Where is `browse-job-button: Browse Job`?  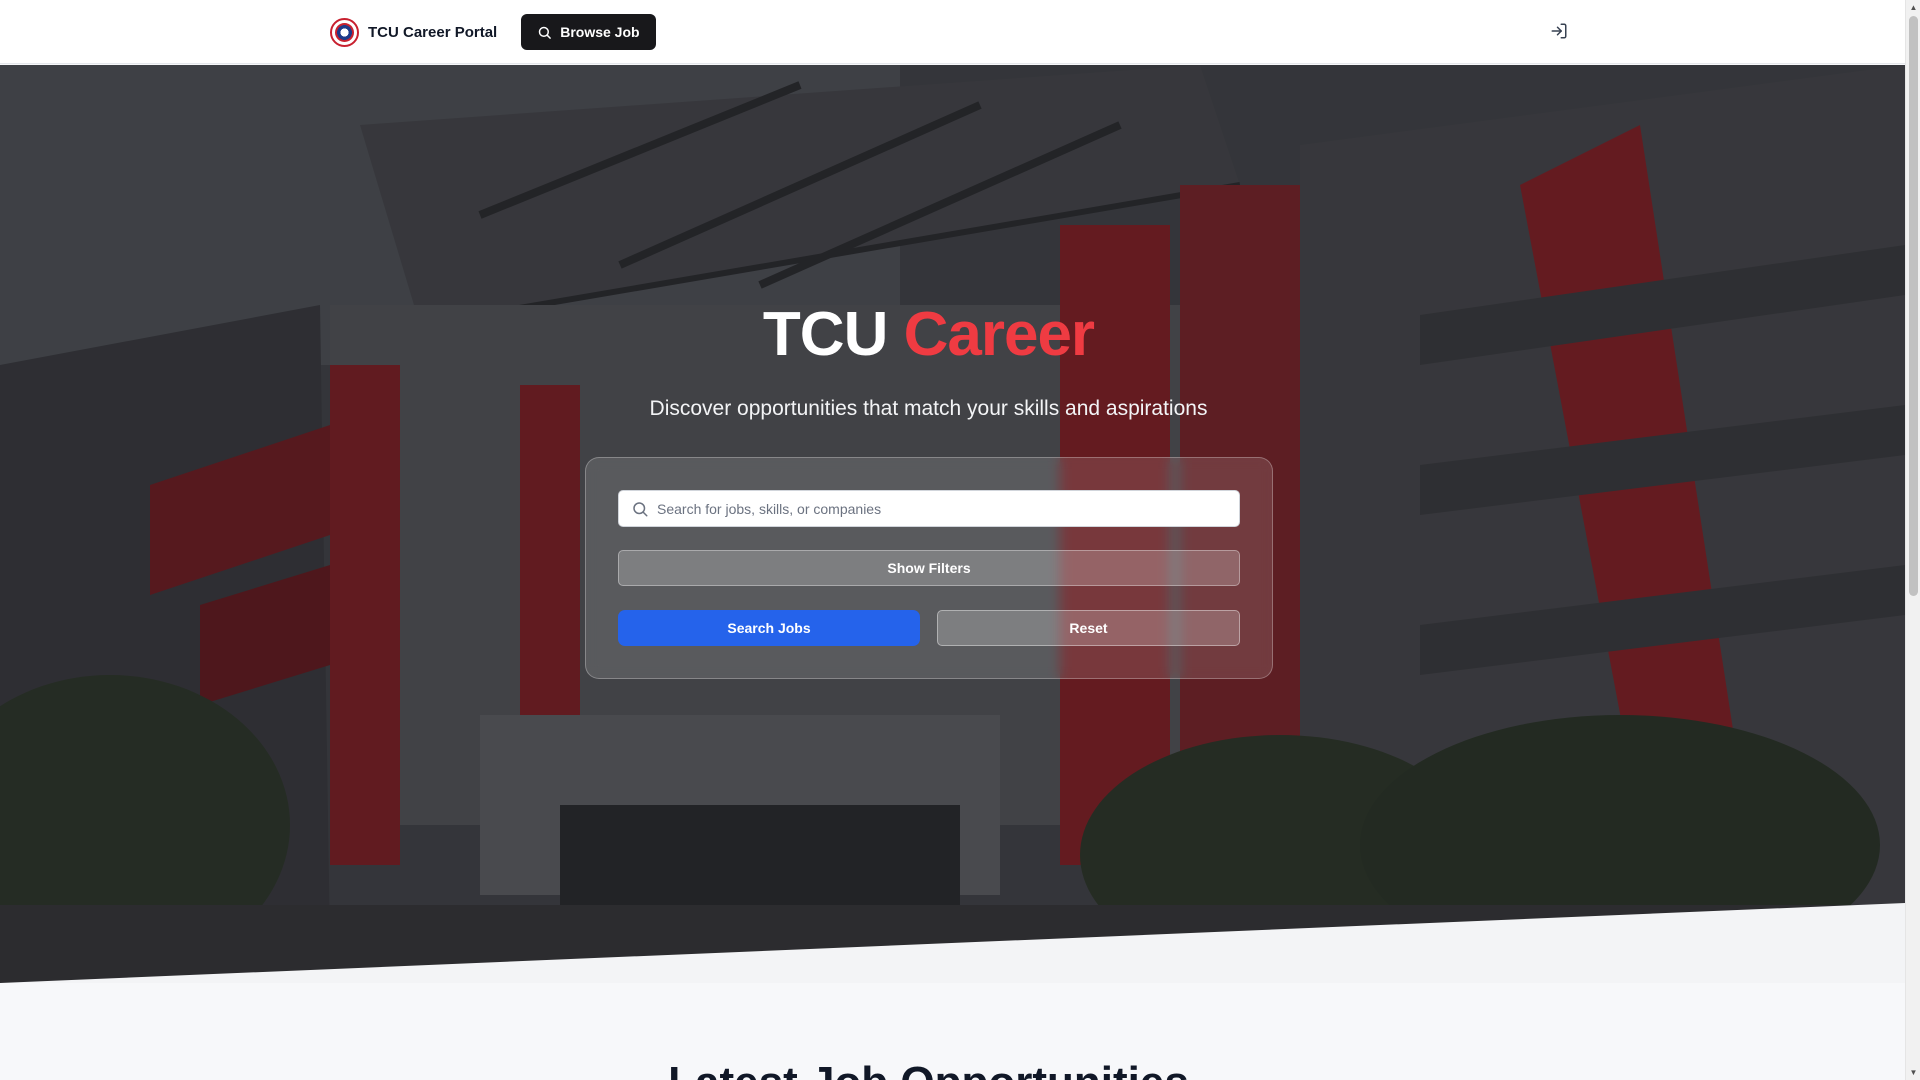 browse-job-button: Browse Job is located at coordinates (588, 32).